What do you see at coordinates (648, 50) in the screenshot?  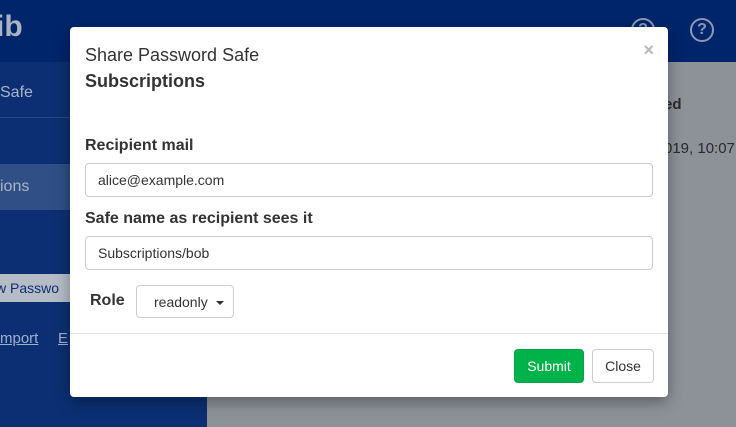 I see `close-icon: ×` at bounding box center [648, 50].